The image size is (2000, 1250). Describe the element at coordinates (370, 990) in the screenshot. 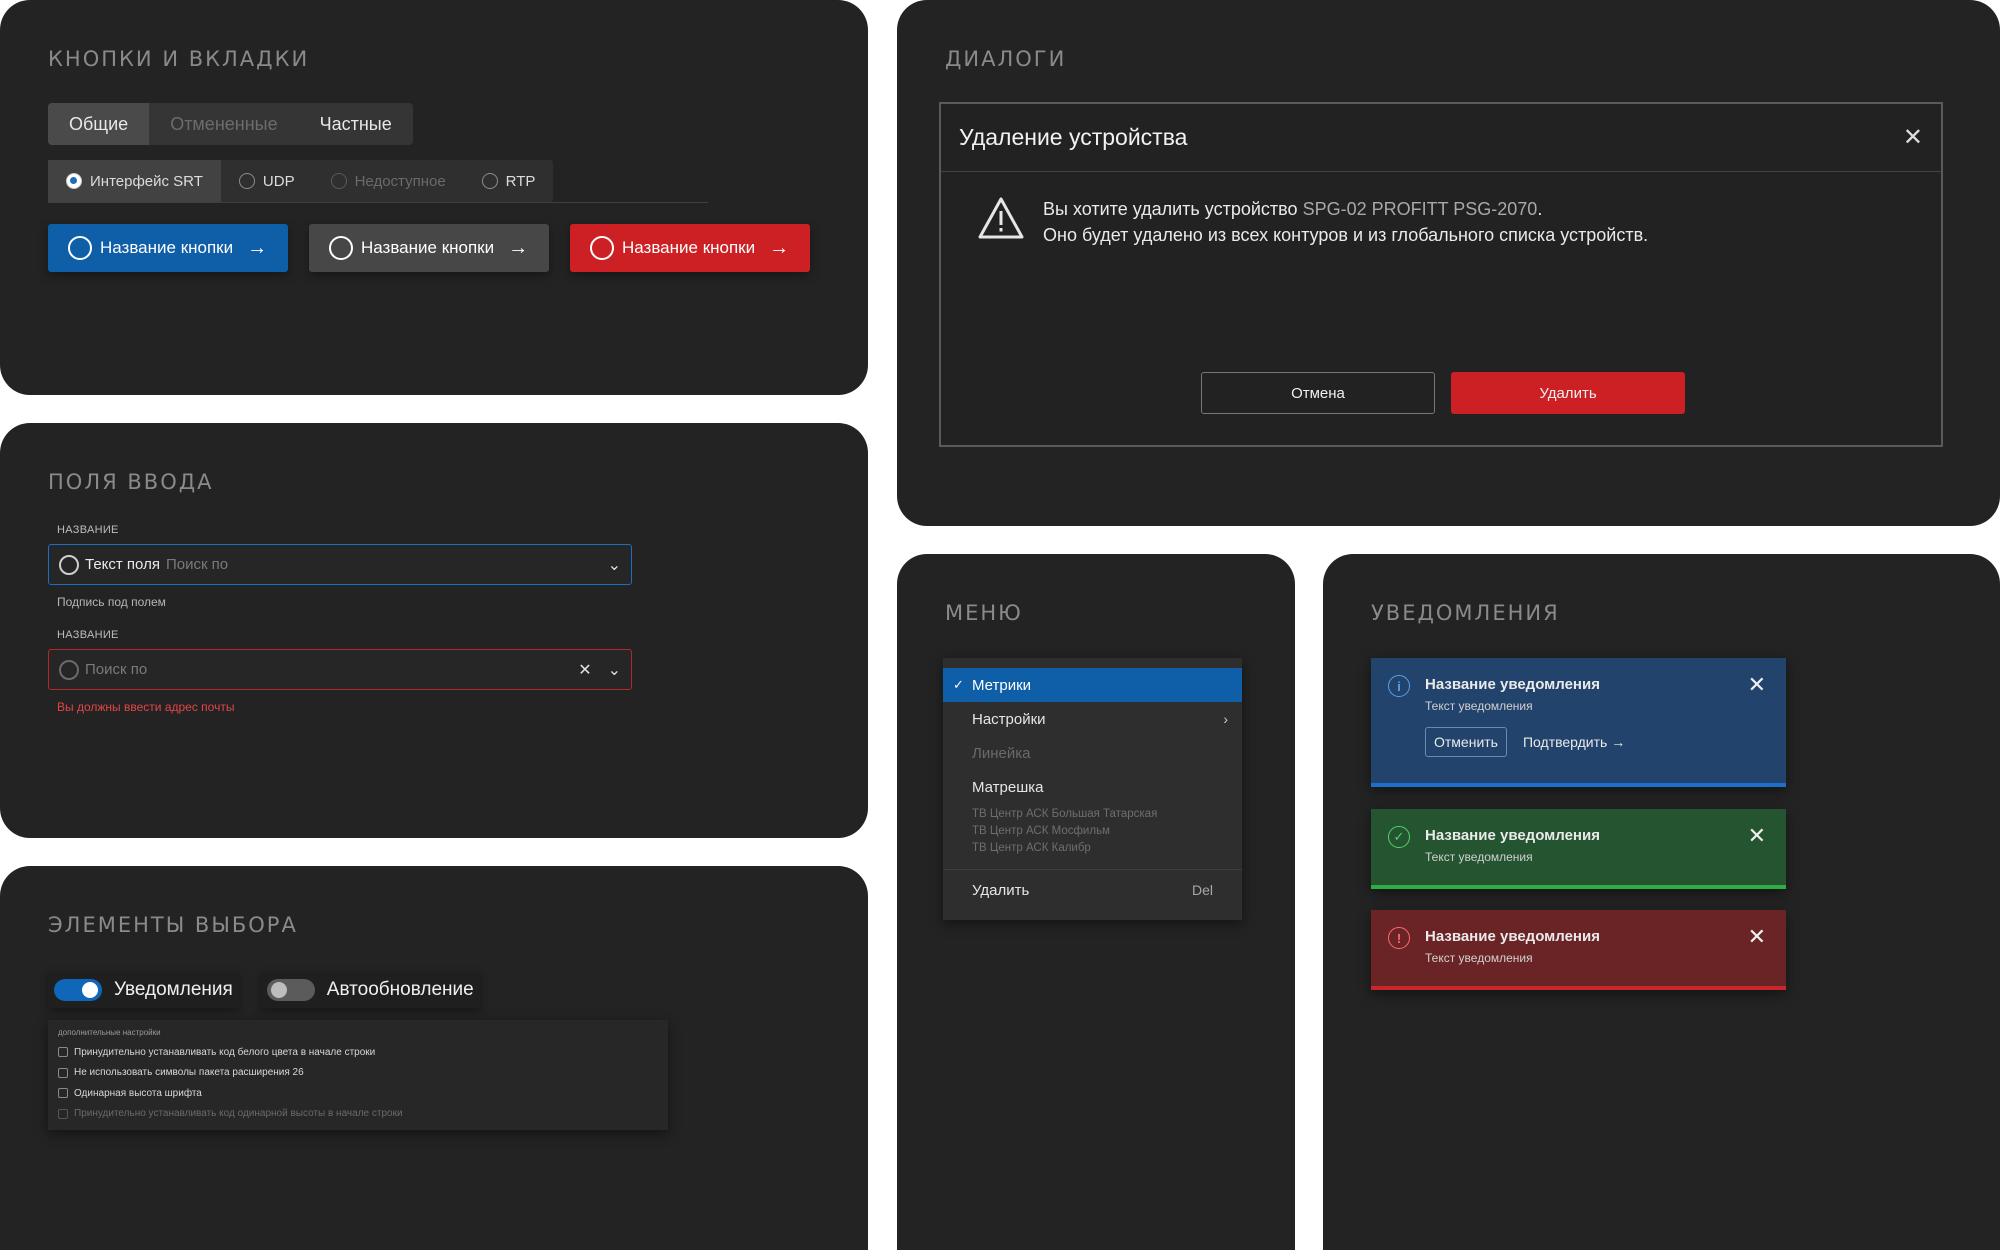

I see `toggle-autoupdate: Автообновление` at that location.